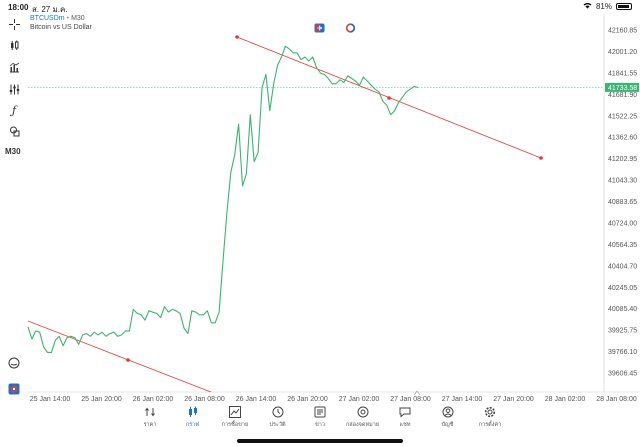 The image size is (640, 447). What do you see at coordinates (320, 412) in the screenshot?
I see `news-icon` at bounding box center [320, 412].